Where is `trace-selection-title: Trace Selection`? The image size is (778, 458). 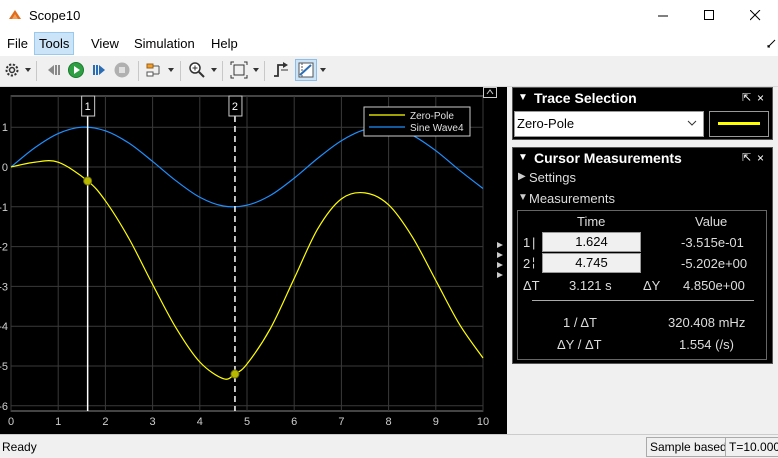
trace-selection-title: Trace Selection is located at coordinates (585, 98).